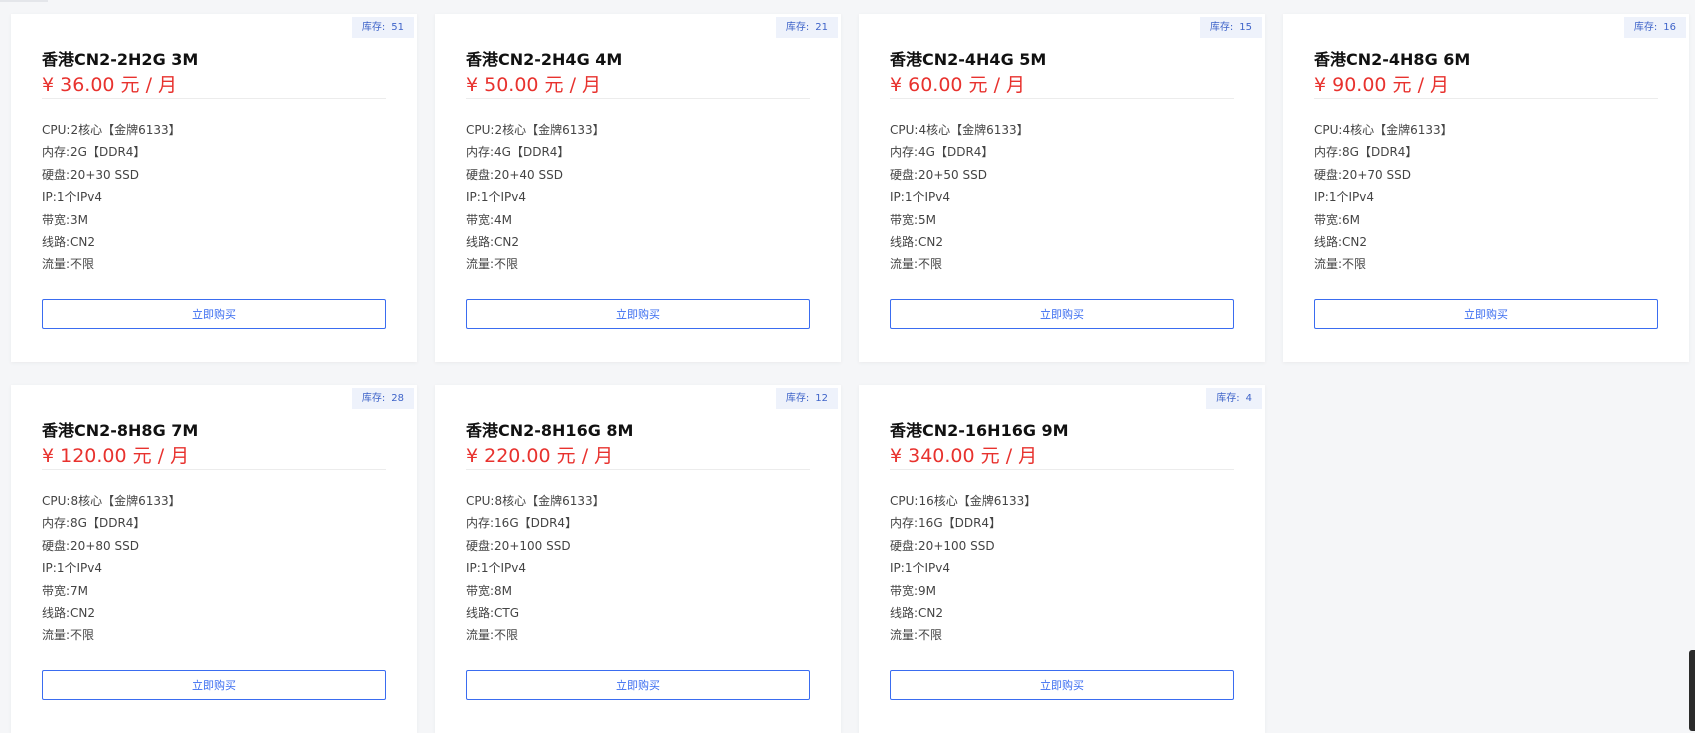  What do you see at coordinates (1383, 220) in the screenshot?
I see `spec-bandwidth: 带宽:6M` at bounding box center [1383, 220].